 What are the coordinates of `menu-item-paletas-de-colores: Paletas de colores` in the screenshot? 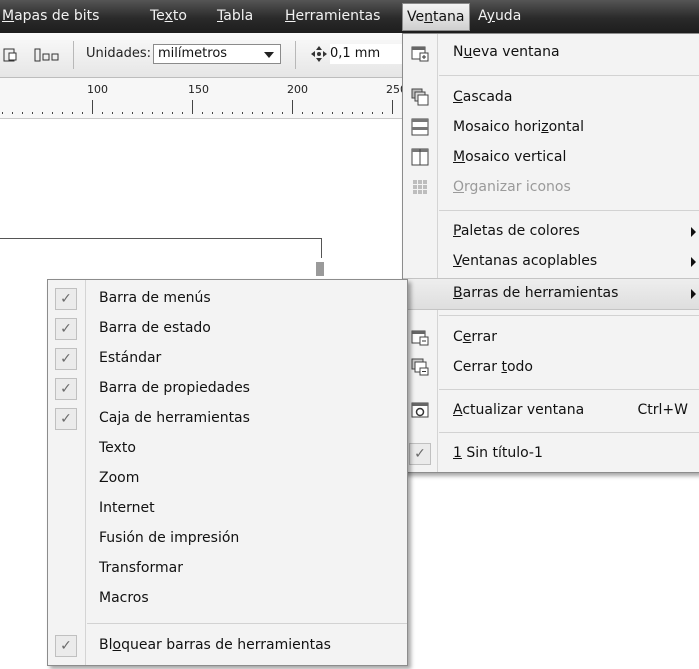 It's located at (551, 232).